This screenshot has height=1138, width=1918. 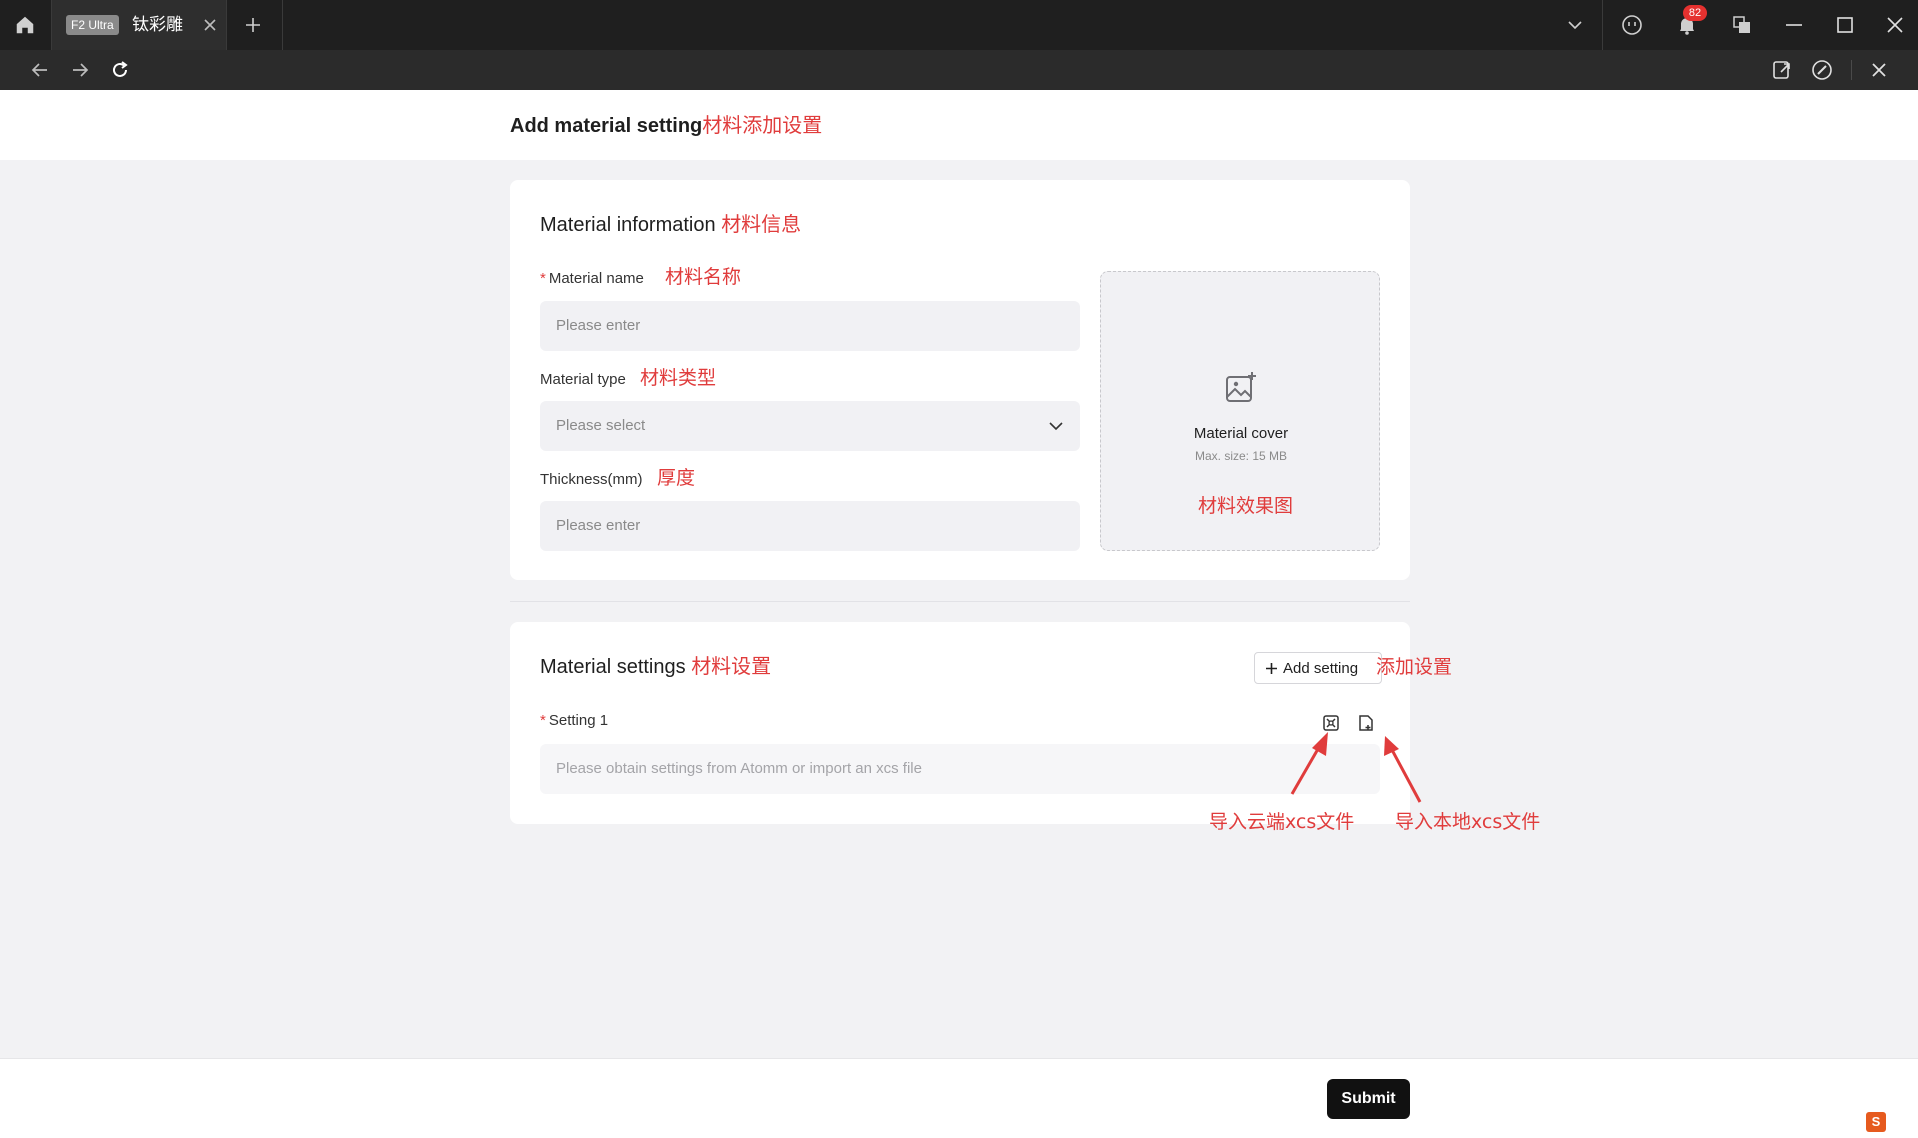 I want to click on browser-tab: F2 Ultra 钛彩雕, so click(x=139, y=25).